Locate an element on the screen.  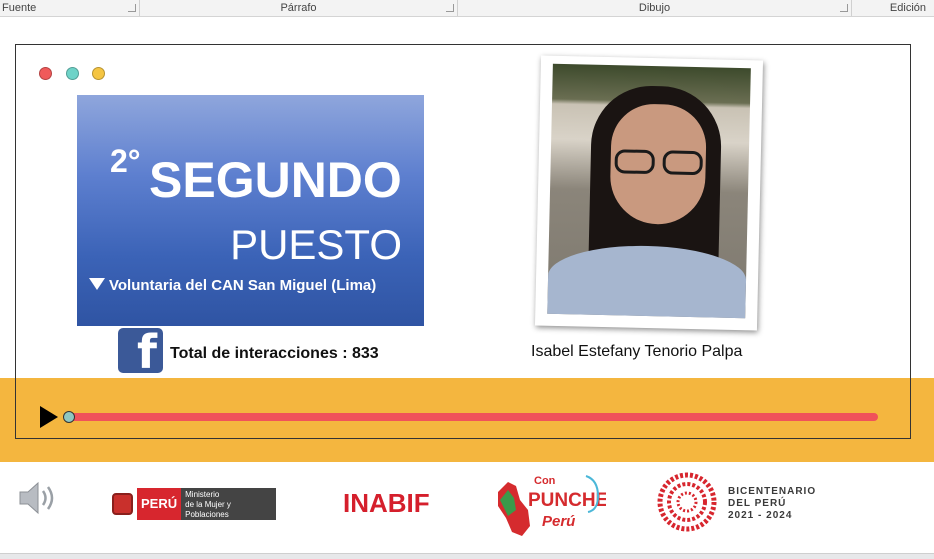
svg-text: Perú is located at coordinates (558, 521).